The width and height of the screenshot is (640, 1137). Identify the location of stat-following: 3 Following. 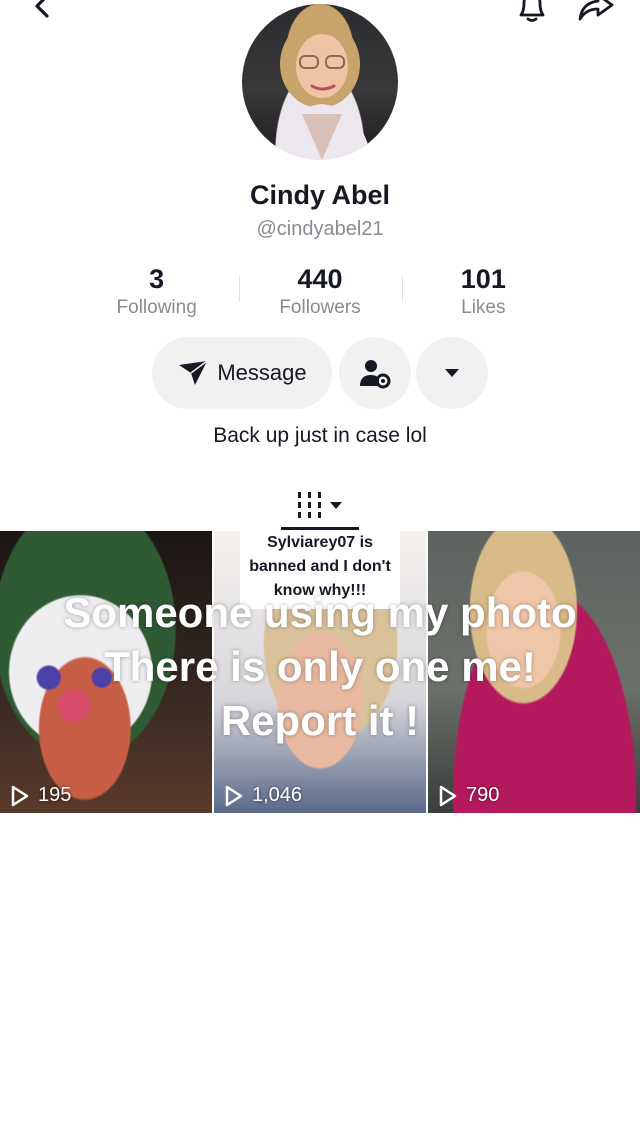
(156, 292).